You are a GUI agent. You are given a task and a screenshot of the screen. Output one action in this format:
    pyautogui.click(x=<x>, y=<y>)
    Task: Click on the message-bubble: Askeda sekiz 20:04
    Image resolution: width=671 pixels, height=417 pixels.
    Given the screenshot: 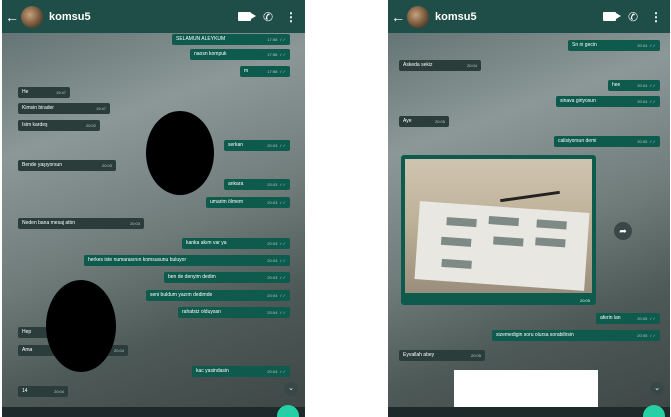 What is the action you would take?
    pyautogui.click(x=440, y=65)
    